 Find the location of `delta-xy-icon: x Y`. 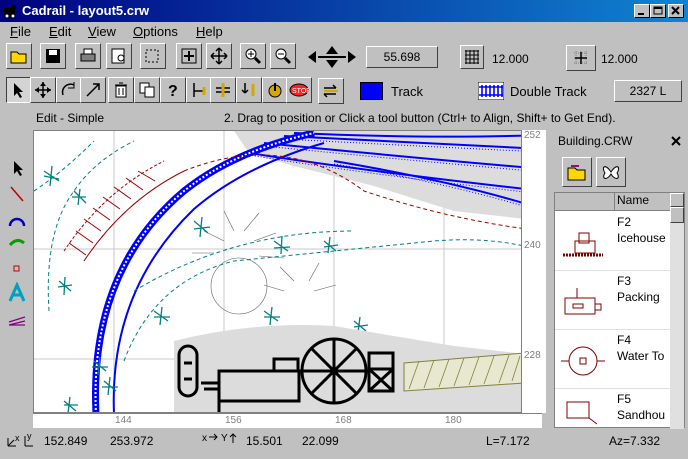

delta-xy-icon: x Y is located at coordinates (219, 438).